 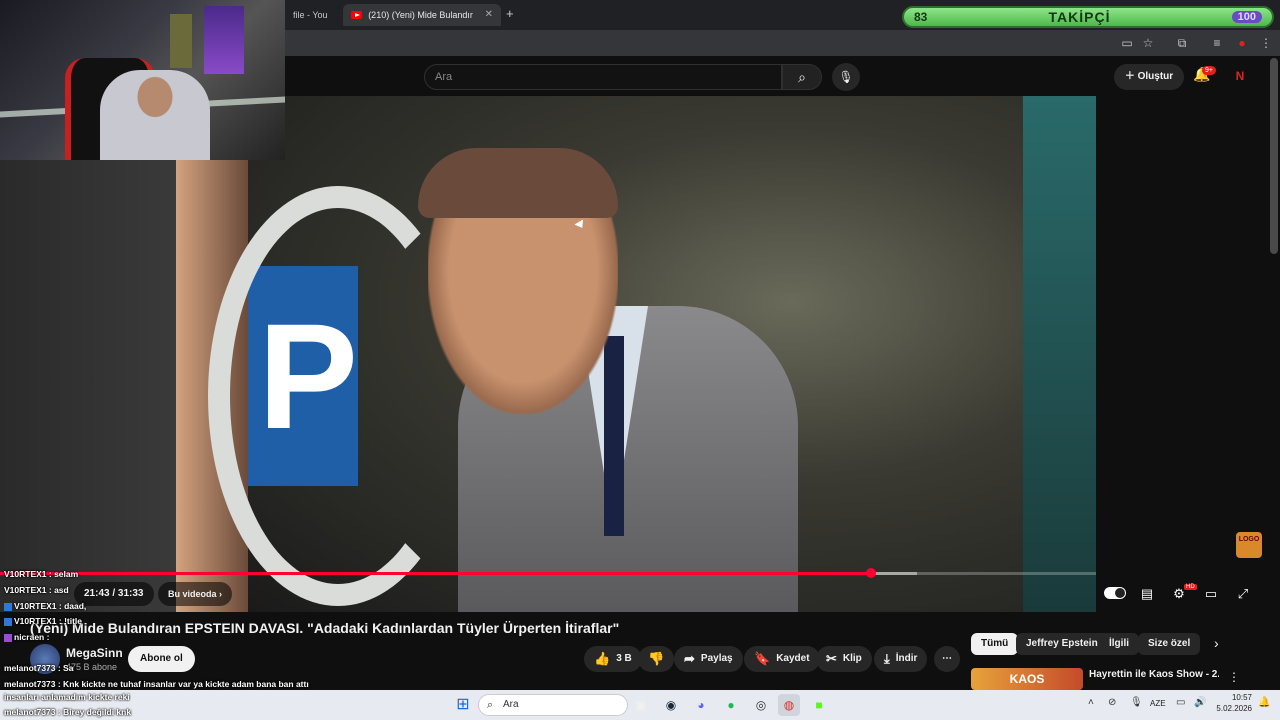 I want to click on windows-start-icon: ⊞, so click(x=463, y=705).